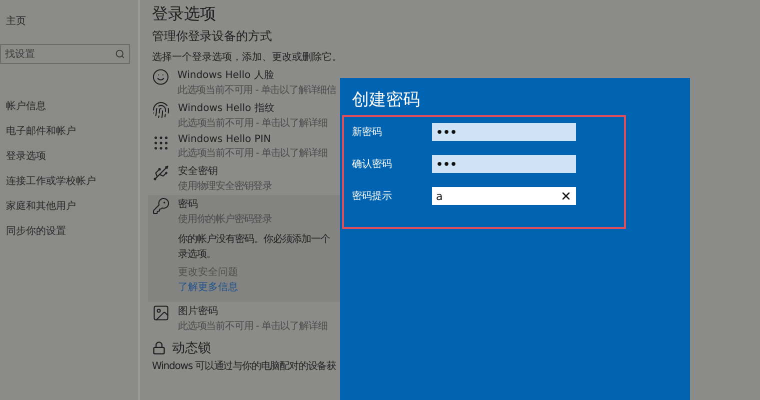 The width and height of the screenshot is (760, 400). What do you see at coordinates (253, 139) in the screenshot?
I see `option-title: Windows Hello PIN` at bounding box center [253, 139].